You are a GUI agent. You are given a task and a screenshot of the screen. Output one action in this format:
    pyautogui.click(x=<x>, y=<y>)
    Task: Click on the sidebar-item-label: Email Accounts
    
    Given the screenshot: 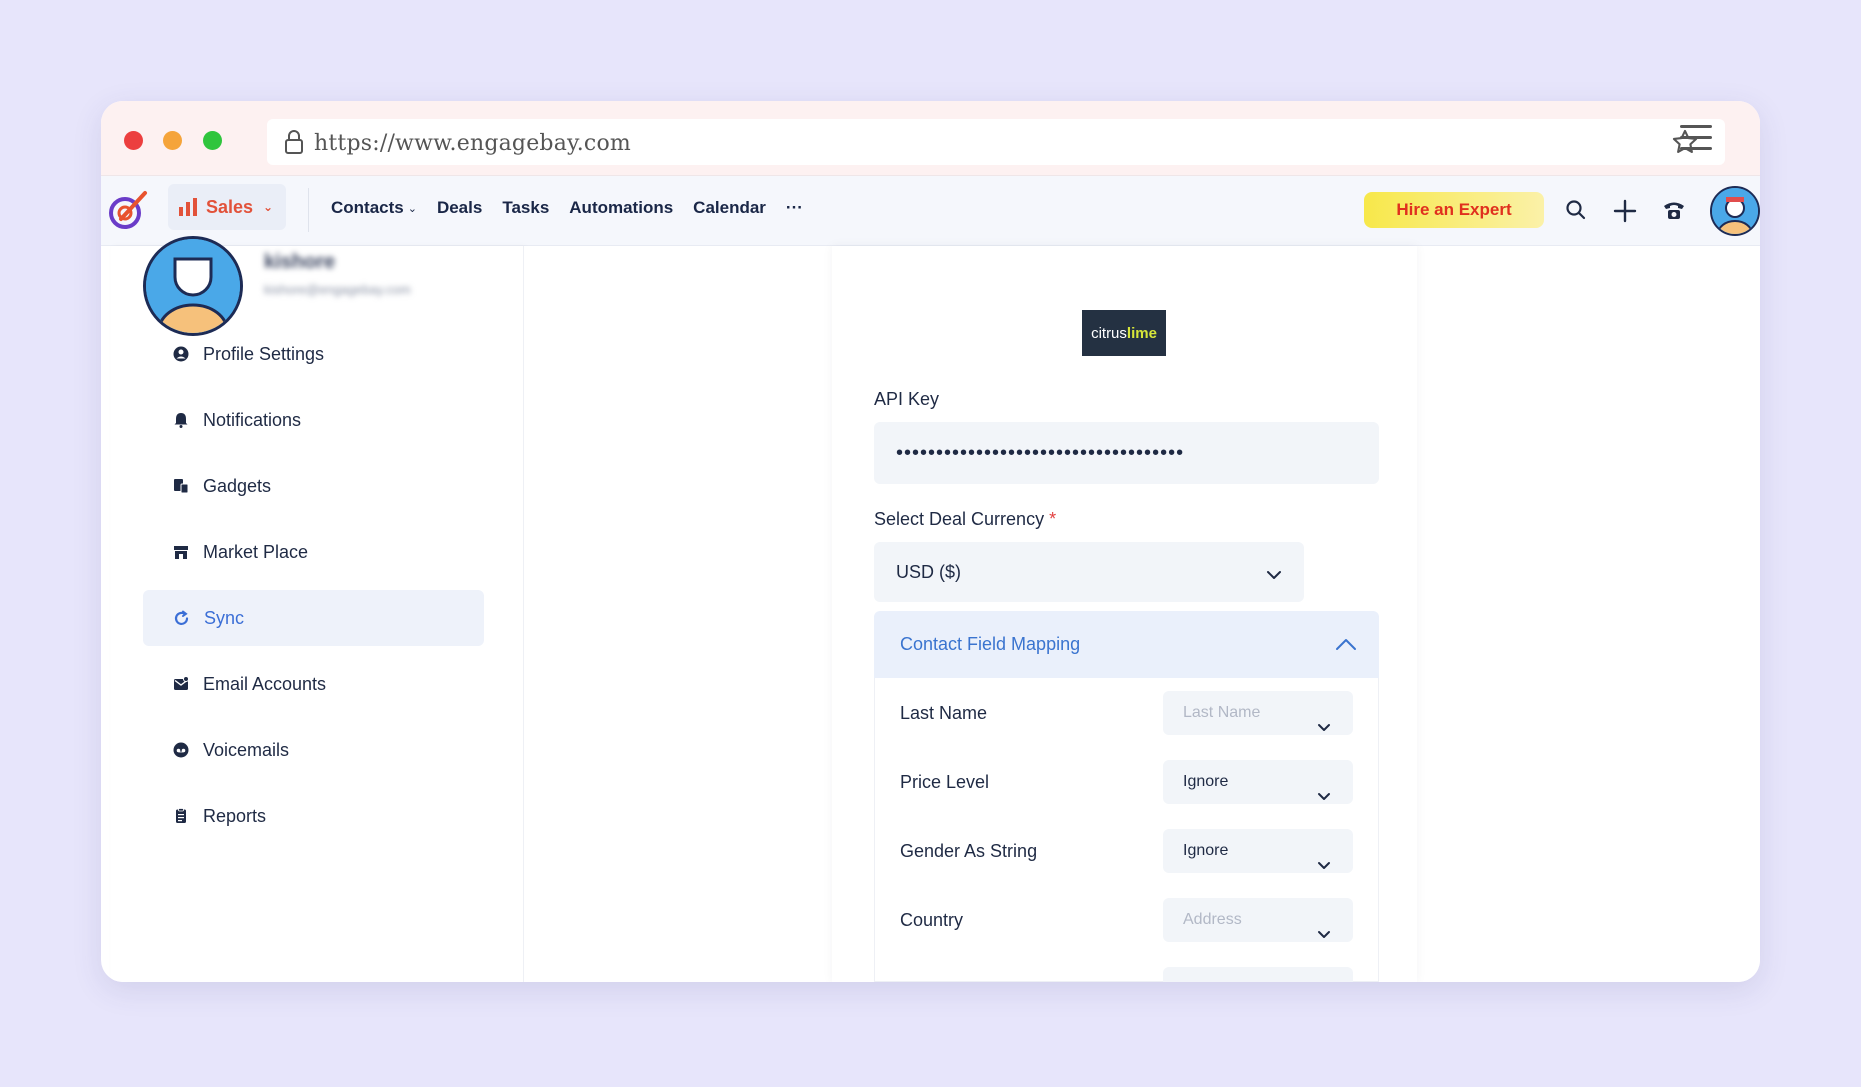 What is the action you would take?
    pyautogui.click(x=265, y=683)
    